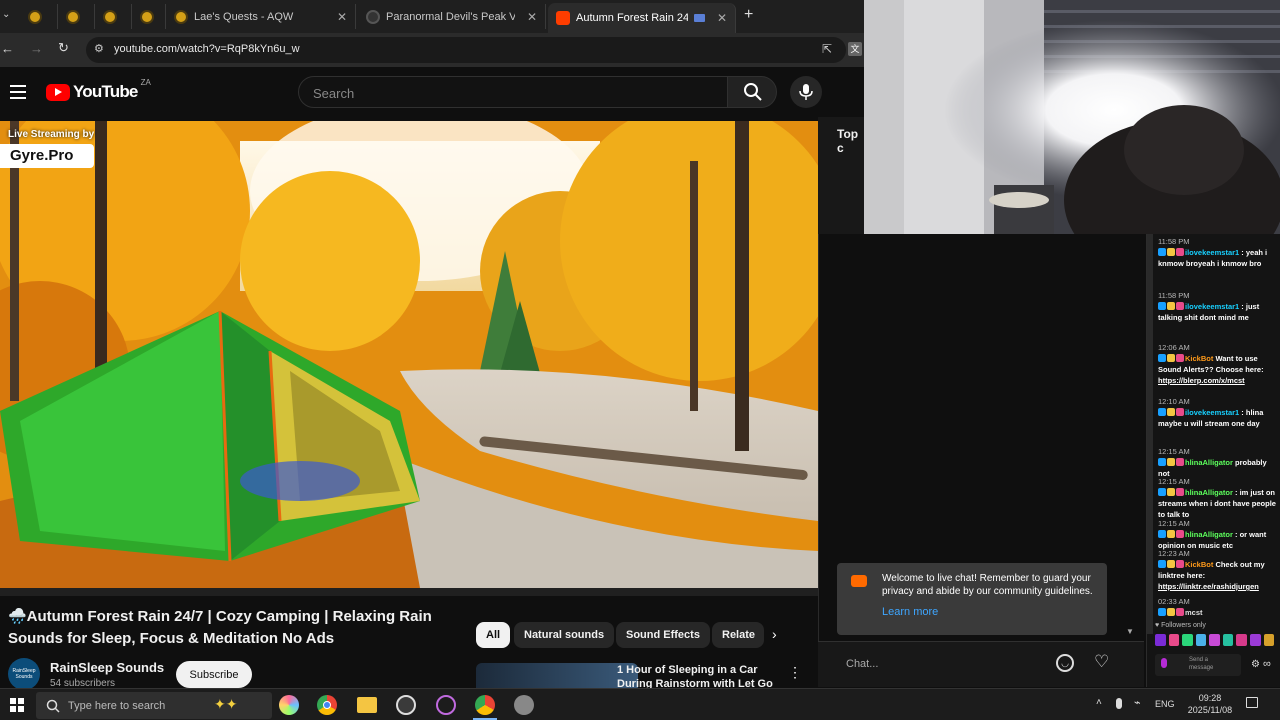 The width and height of the screenshot is (1280, 720). I want to click on browser-tab-laes-quests: Lae's Quests - AQW ✕, so click(261, 16).